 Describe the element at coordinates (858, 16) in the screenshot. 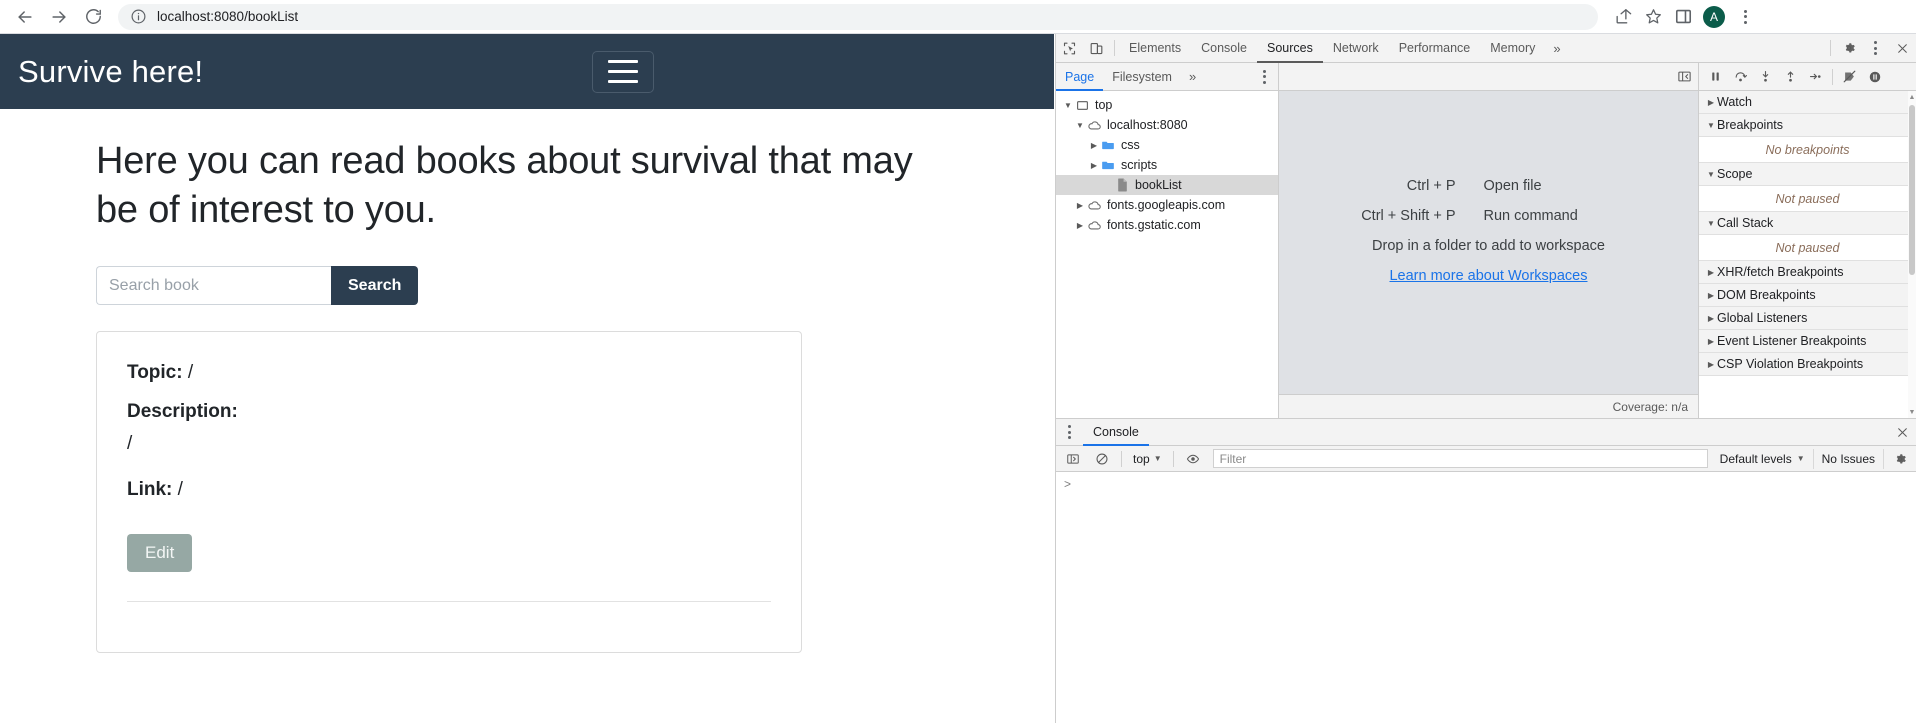

I see `address-bar: localhost:8080/bookList` at that location.